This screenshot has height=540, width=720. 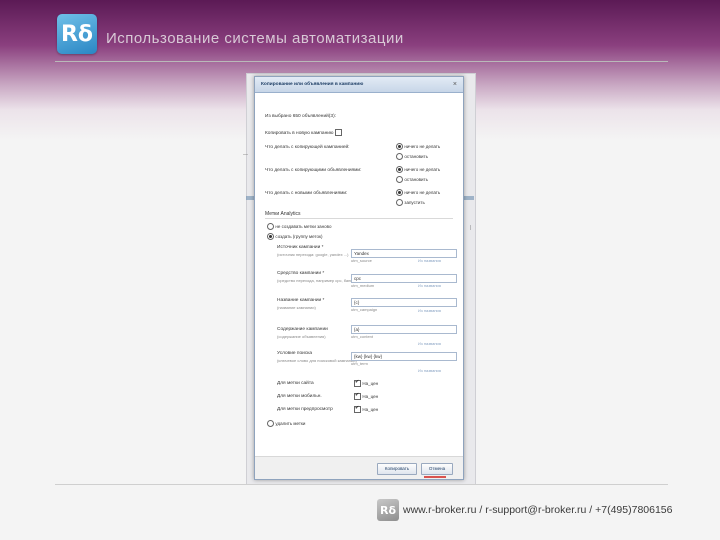 I want to click on option-label: создать (группу меток), so click(x=299, y=236).